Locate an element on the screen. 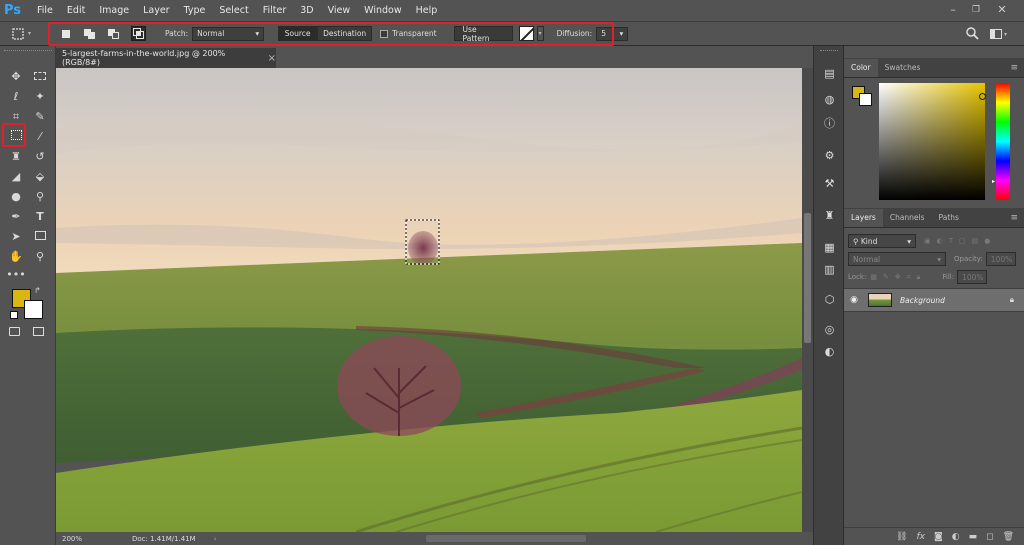  tab-channels: Channels is located at coordinates (907, 218).